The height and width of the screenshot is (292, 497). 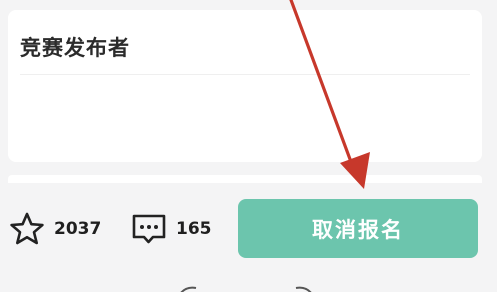 I want to click on cancel-registration-button: 取消报名, so click(x=358, y=228).